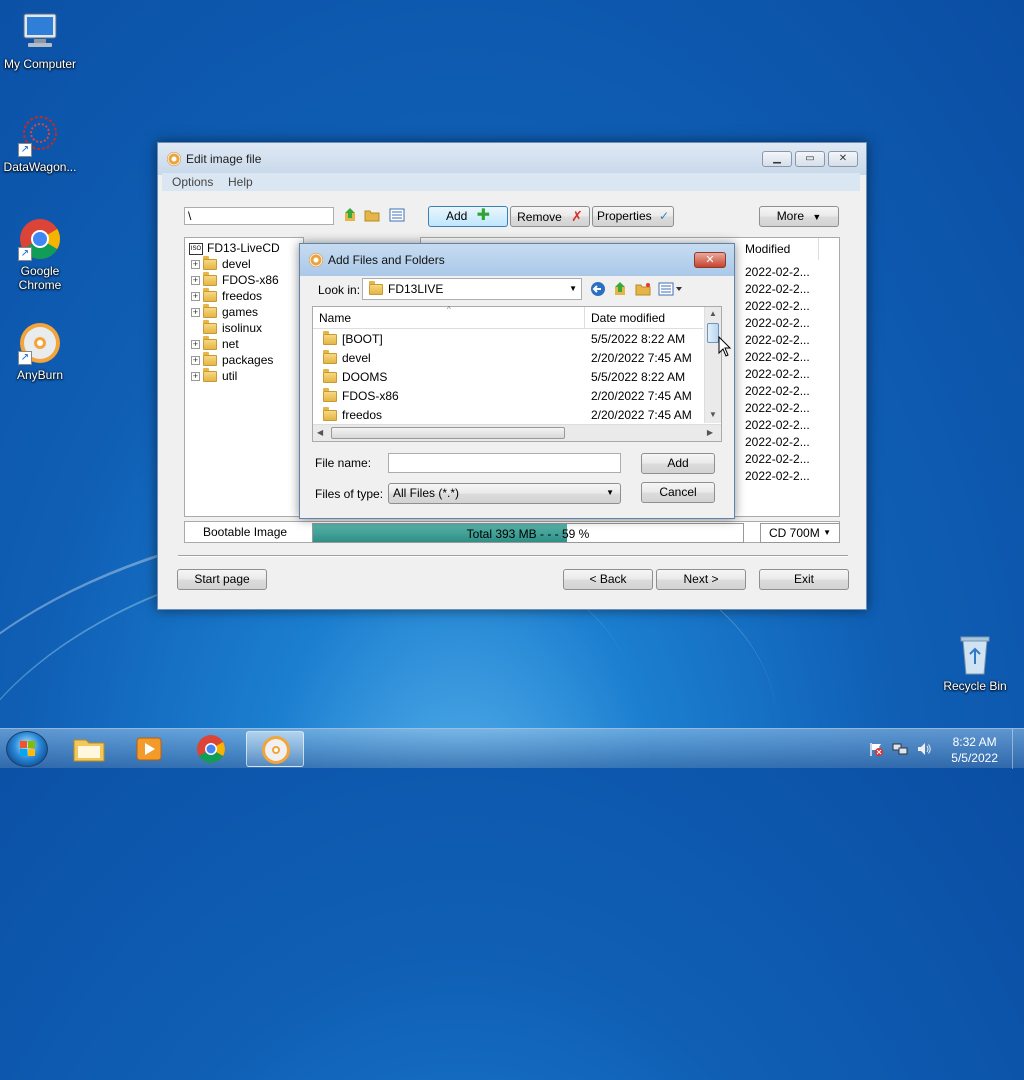 This screenshot has width=1024, height=1080. What do you see at coordinates (149, 749) in the screenshot?
I see `taskbar-media-player-button` at bounding box center [149, 749].